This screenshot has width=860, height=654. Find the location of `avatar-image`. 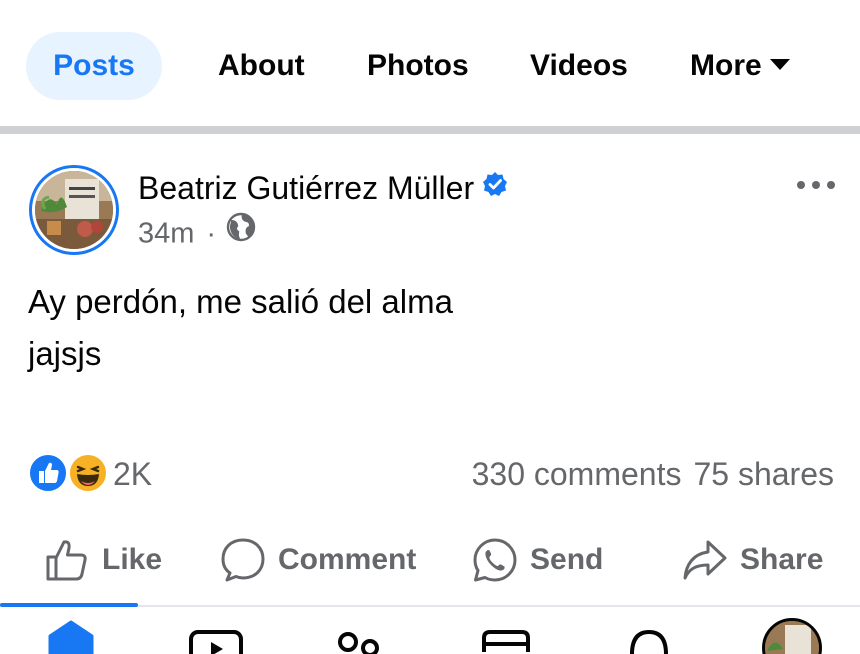

avatar-image is located at coordinates (74, 210).